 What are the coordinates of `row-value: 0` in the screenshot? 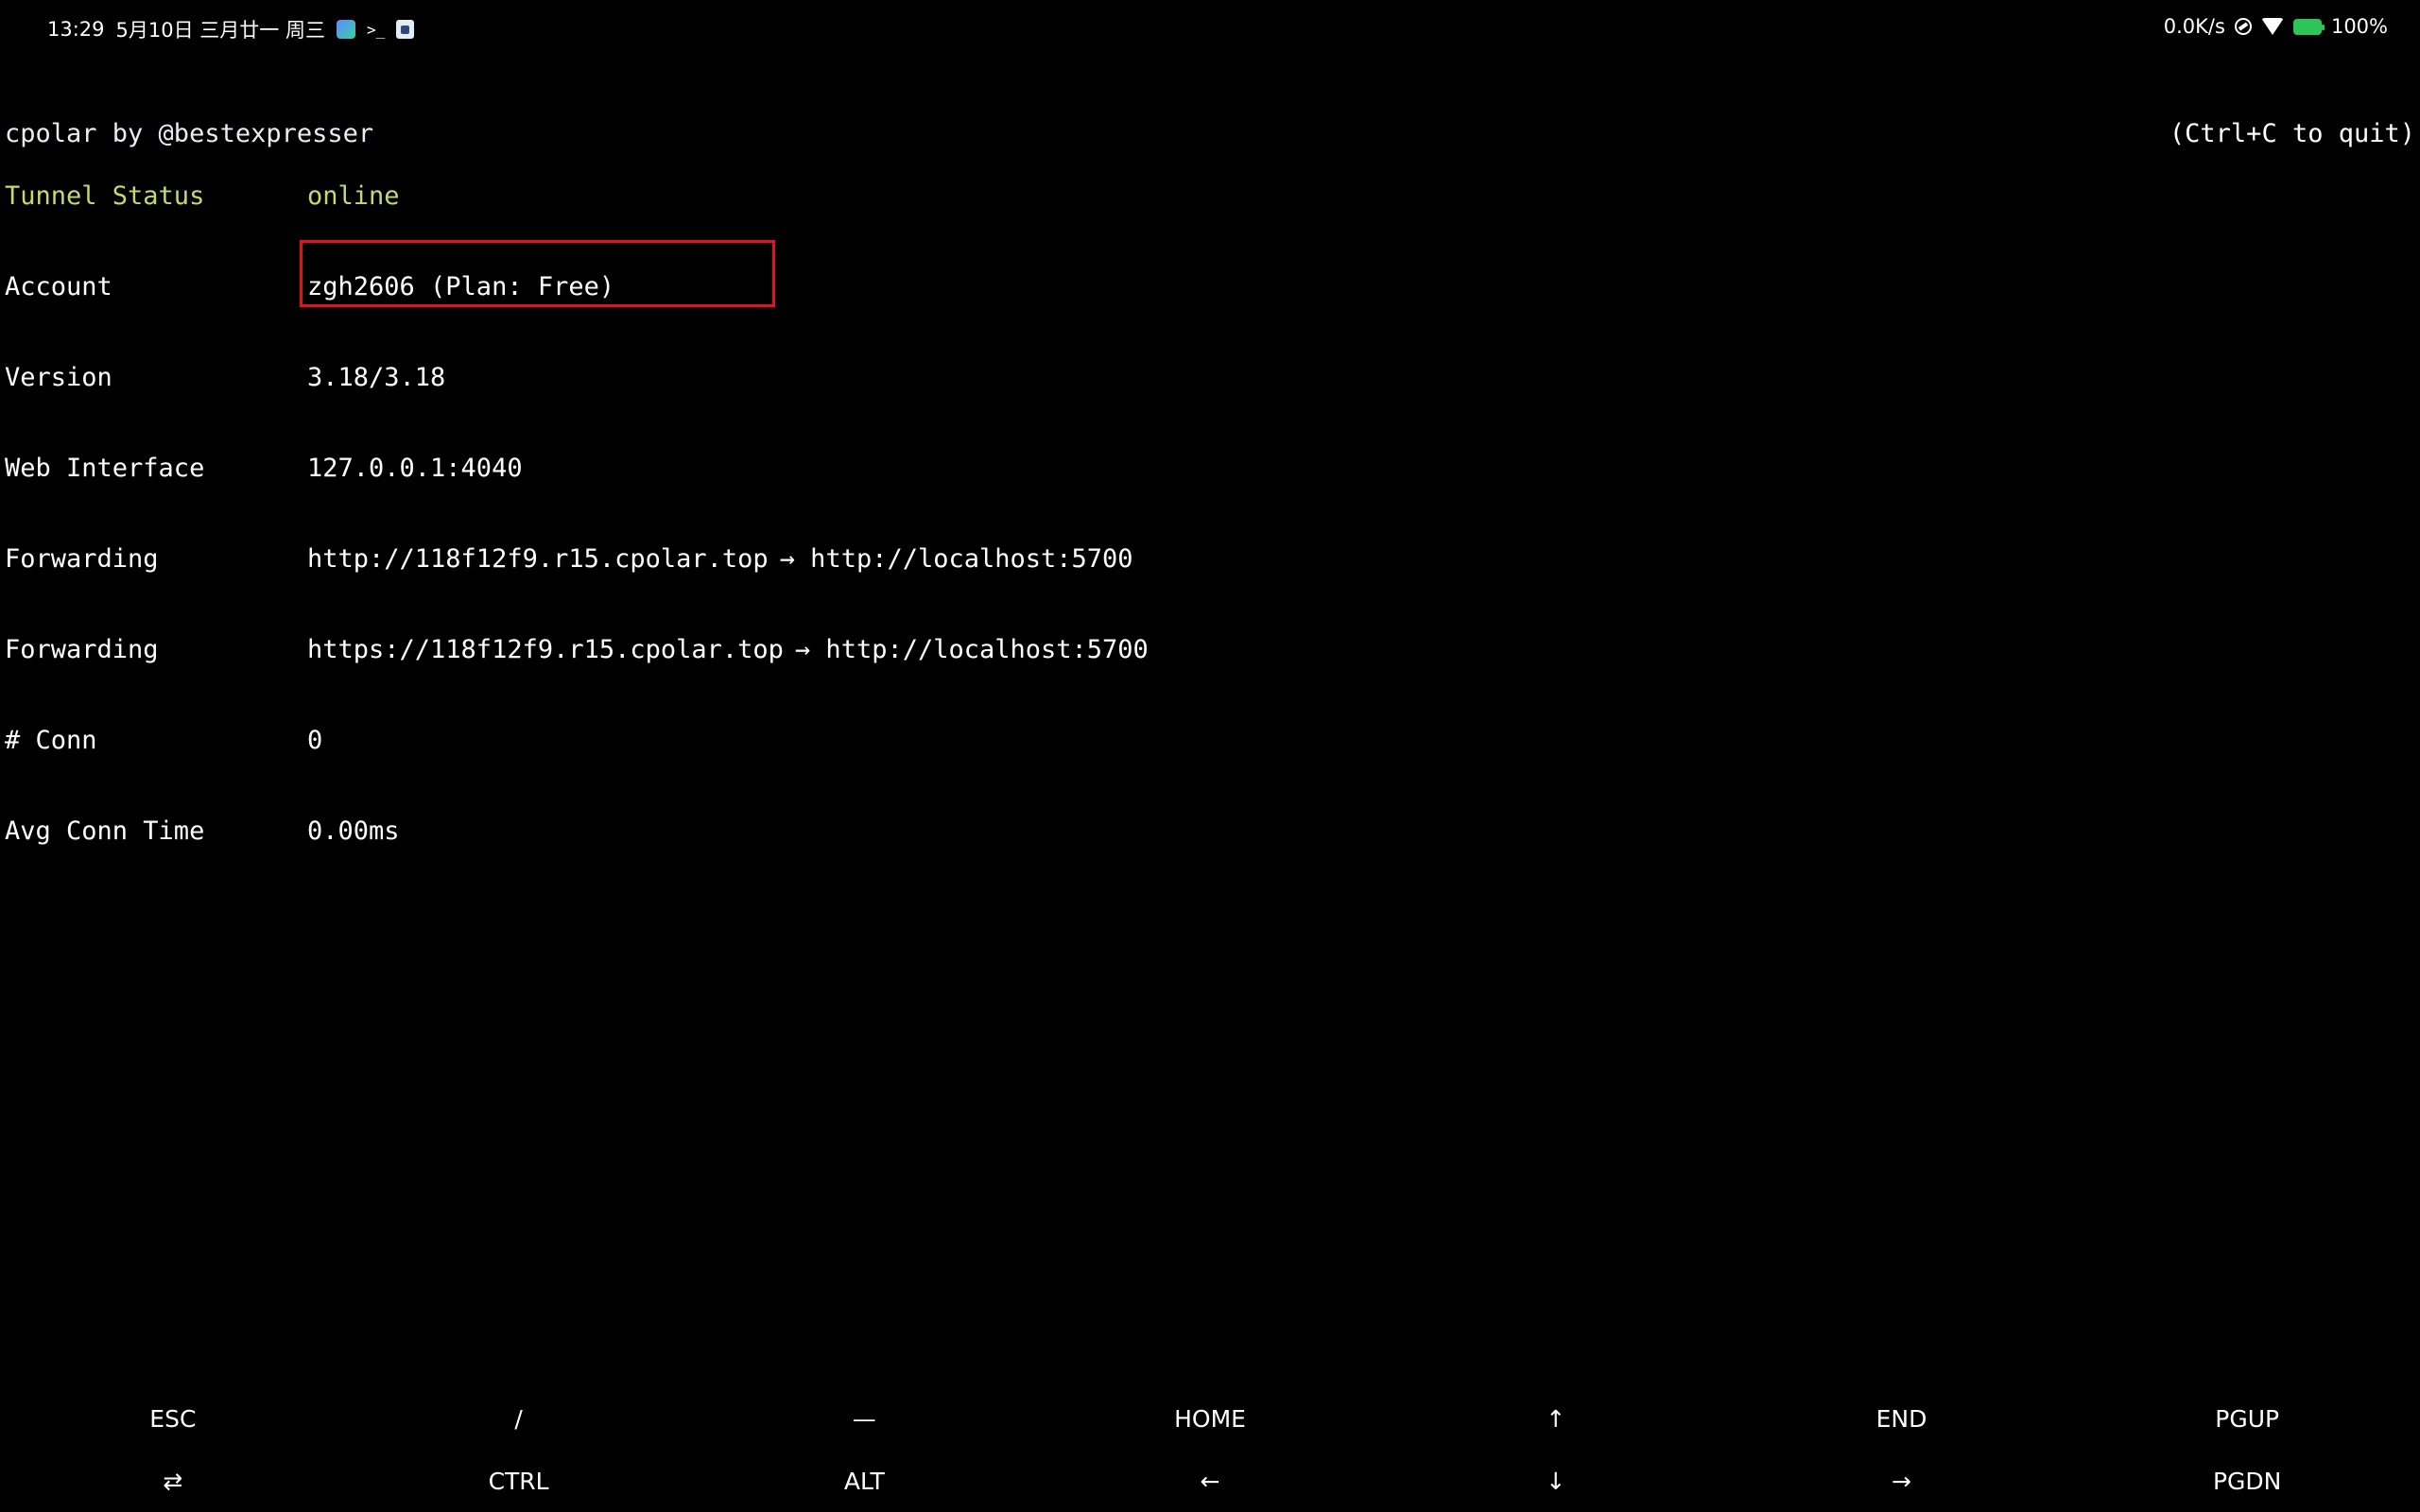 It's located at (315, 740).